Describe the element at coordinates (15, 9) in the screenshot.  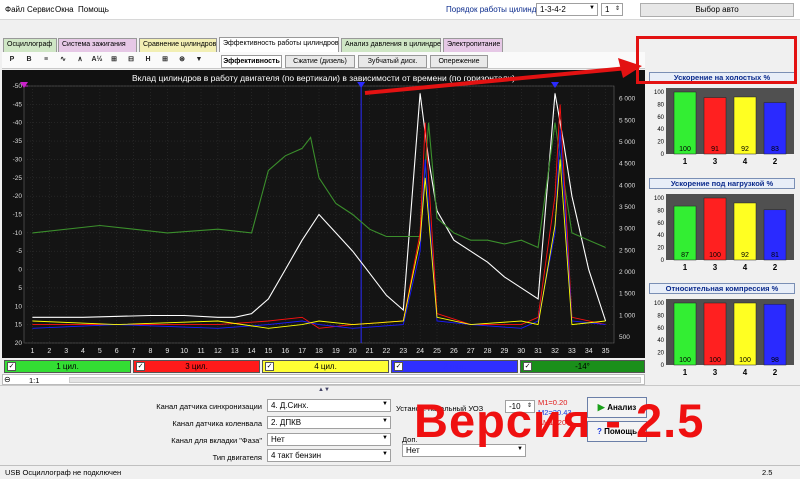
I see `menu-file: Файл` at that location.